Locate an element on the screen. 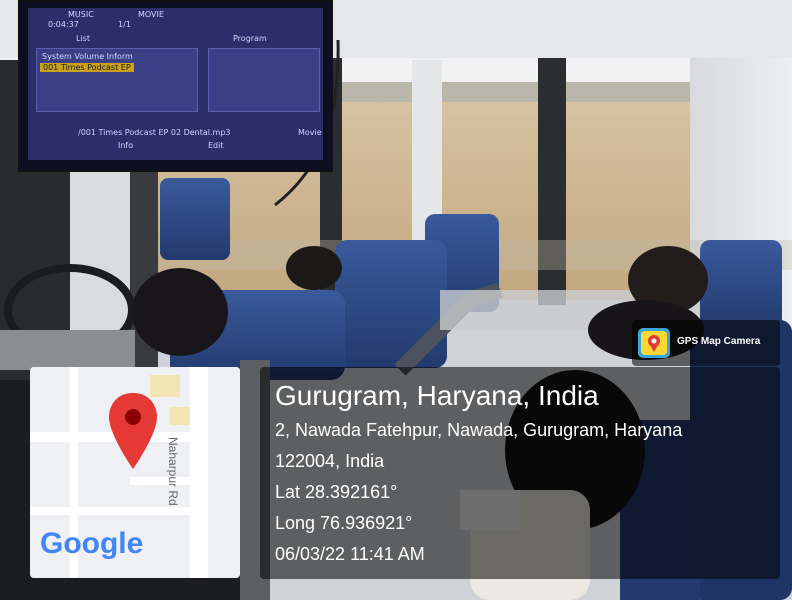  map-thumbnail: Naharpur Rd Google is located at coordinates (135, 472).